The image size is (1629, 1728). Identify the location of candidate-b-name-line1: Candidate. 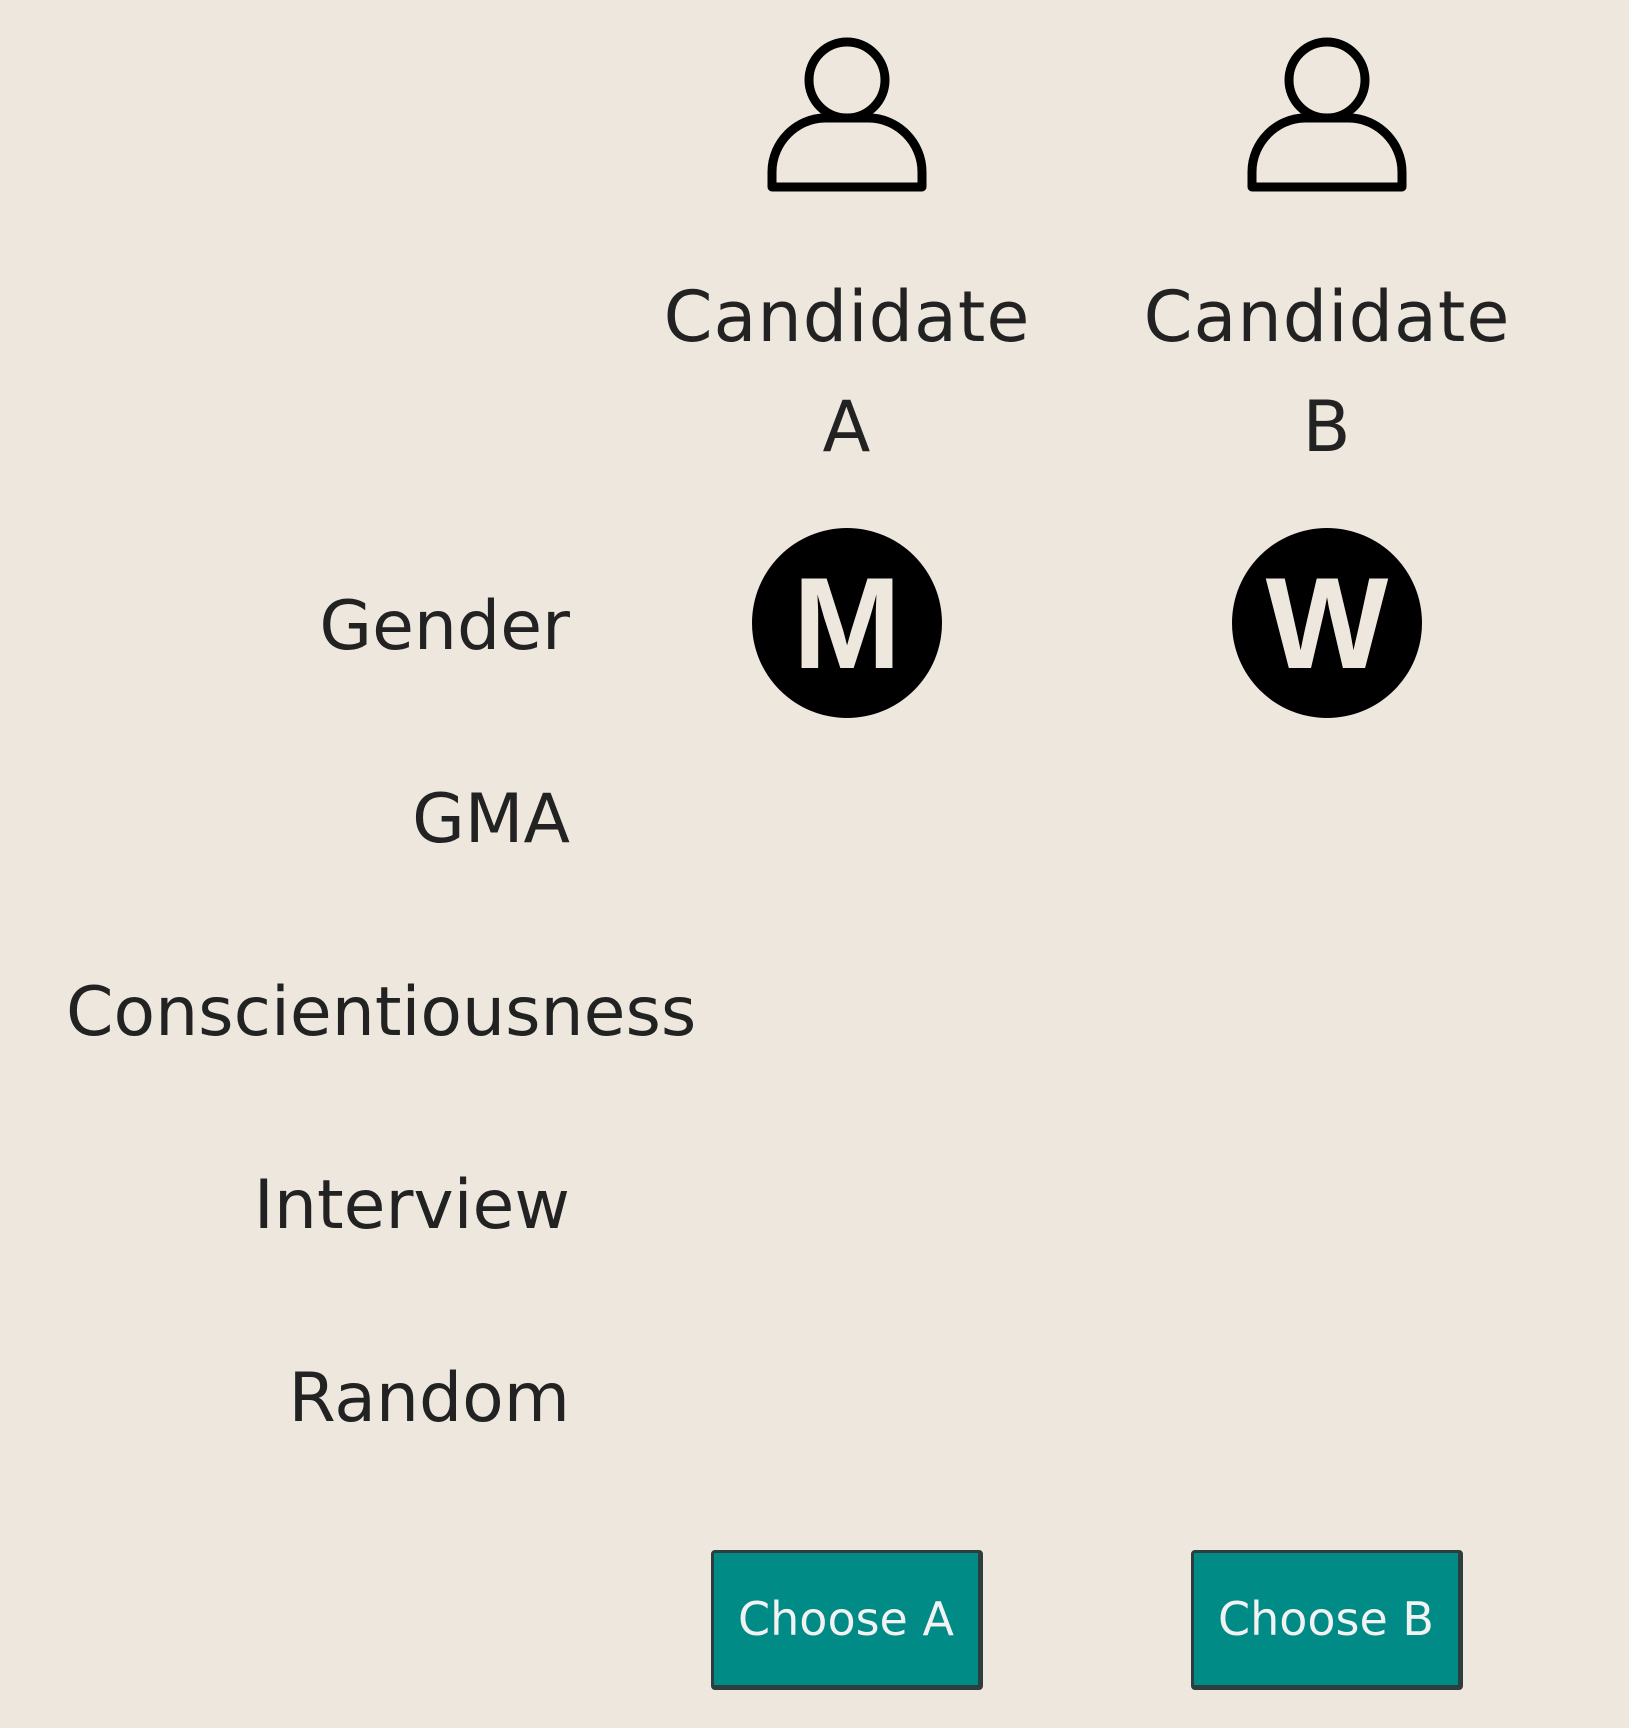
(1327, 317).